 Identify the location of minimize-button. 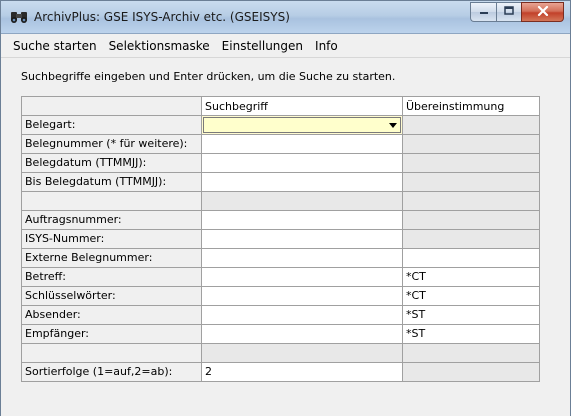
(483, 12).